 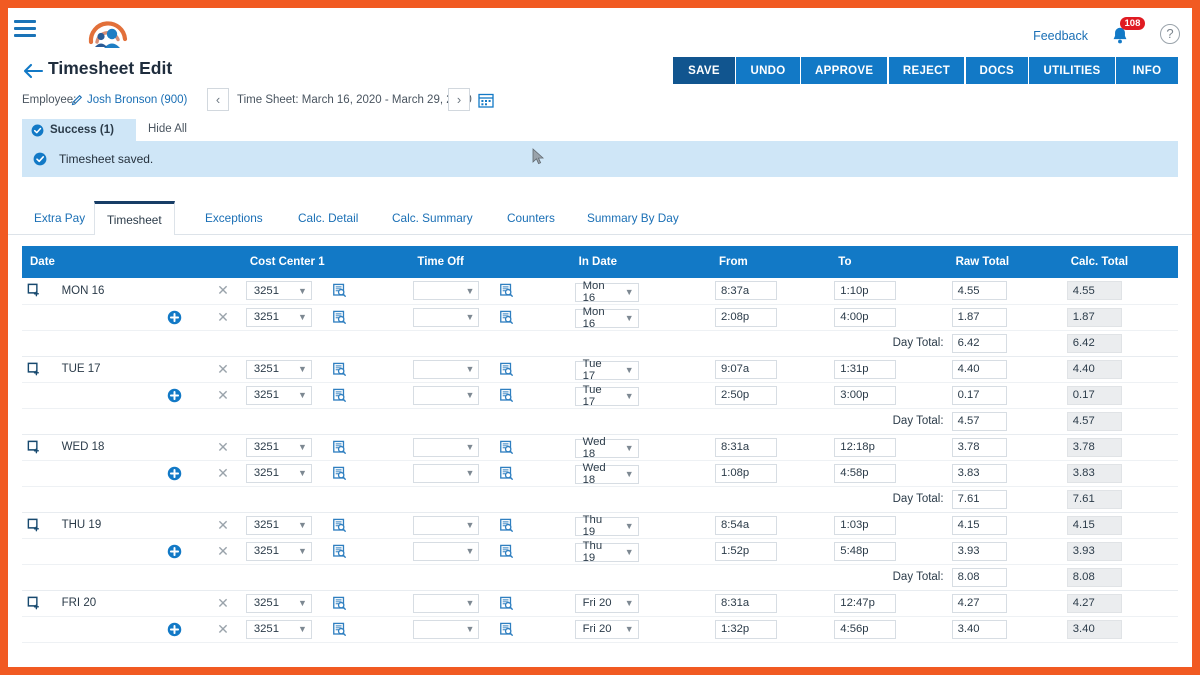 I want to click on raw-total-input: 4.15, so click(x=979, y=525).